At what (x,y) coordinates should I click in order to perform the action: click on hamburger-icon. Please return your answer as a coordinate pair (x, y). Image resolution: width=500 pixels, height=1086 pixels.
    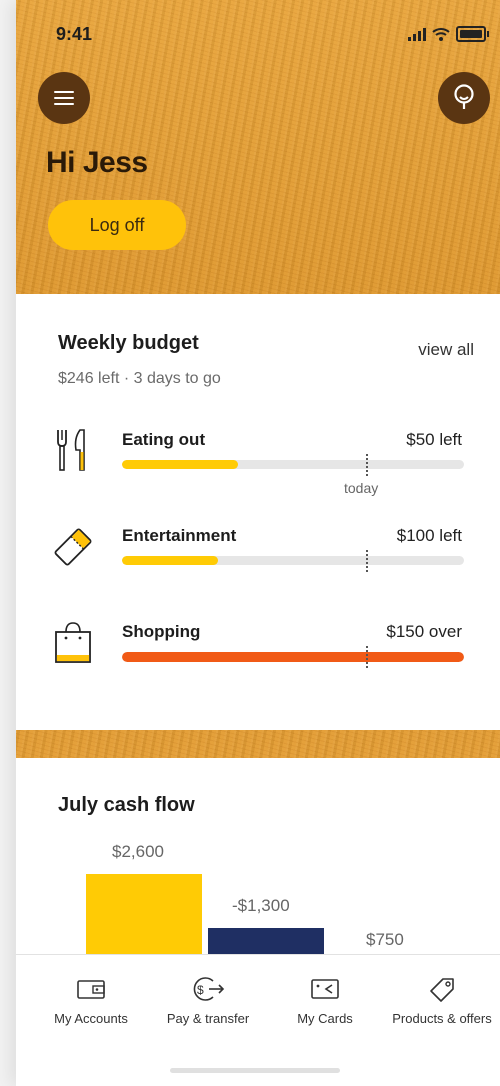
    Looking at the image, I should click on (64, 98).